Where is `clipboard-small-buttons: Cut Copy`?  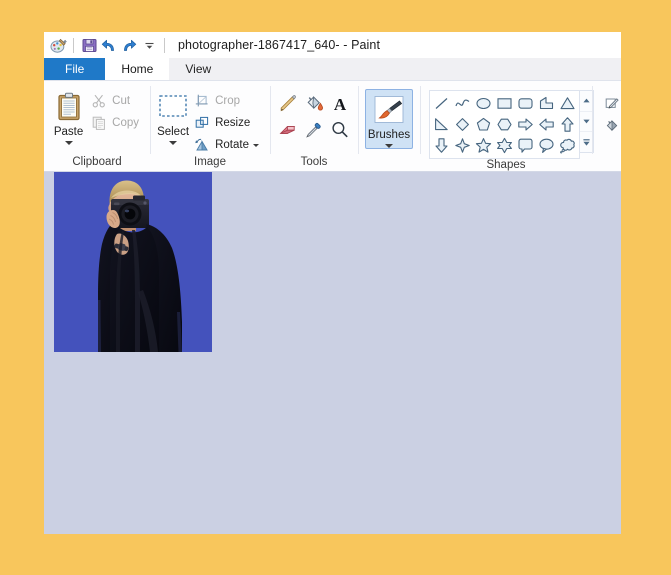
clipboard-small-buttons: Cut Copy is located at coordinates (114, 110).